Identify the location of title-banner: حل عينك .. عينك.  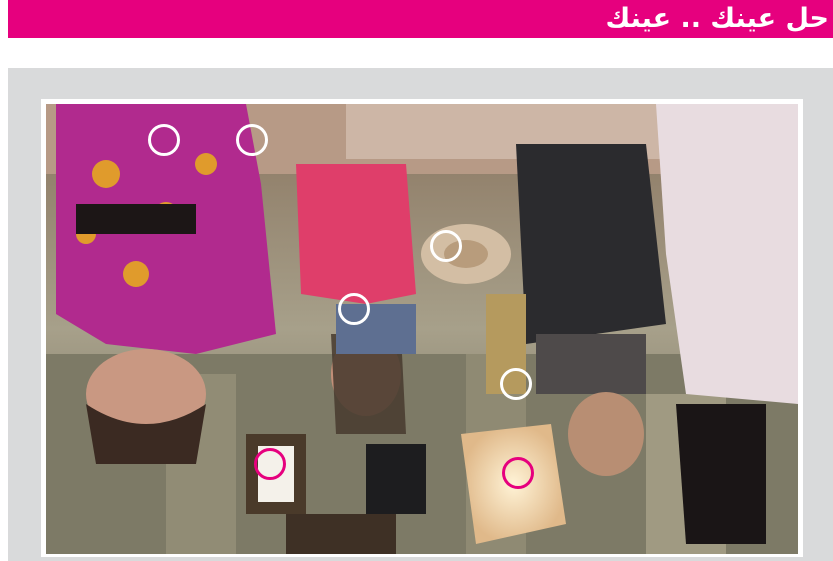
(420, 19).